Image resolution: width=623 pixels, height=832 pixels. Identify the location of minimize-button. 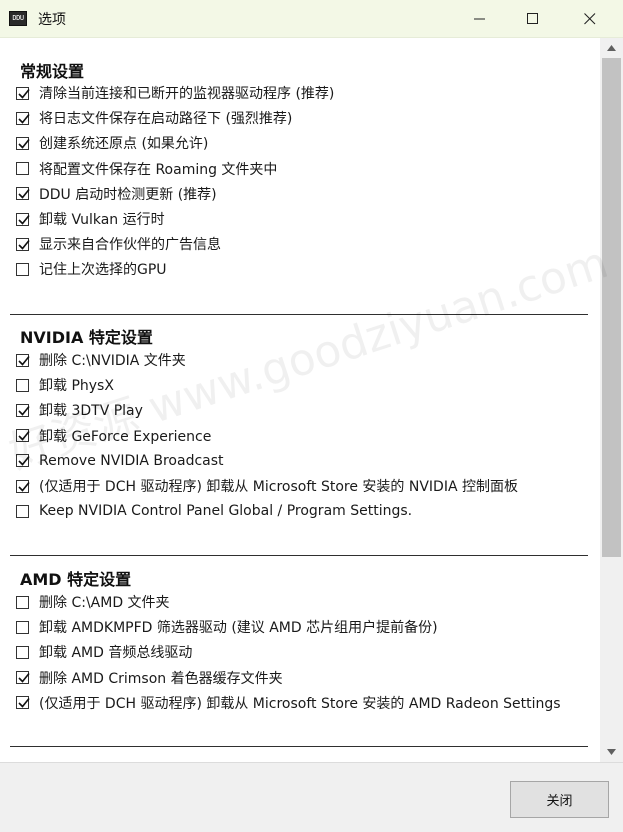
(480, 18).